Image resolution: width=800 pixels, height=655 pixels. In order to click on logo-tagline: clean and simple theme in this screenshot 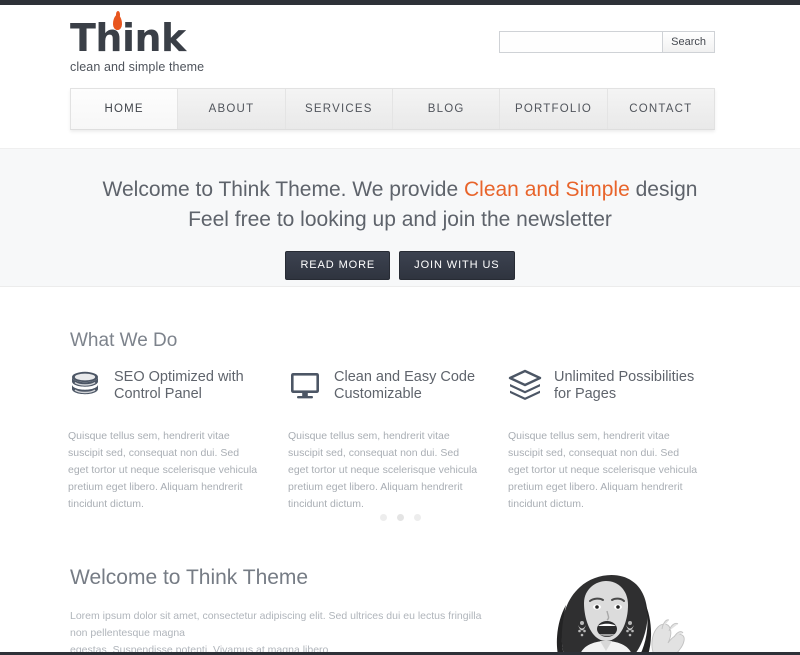, I will do `click(137, 67)`.